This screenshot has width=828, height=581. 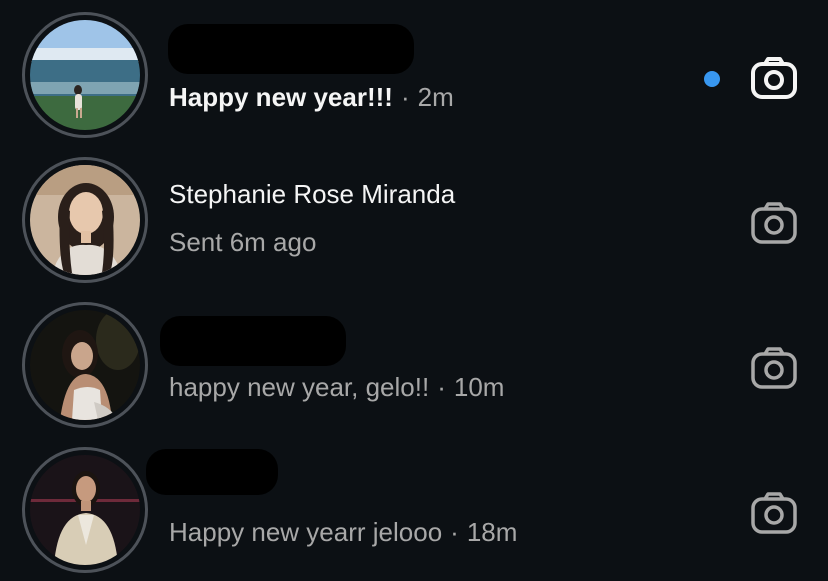 What do you see at coordinates (712, 79) in the screenshot?
I see `unread-indicator` at bounding box center [712, 79].